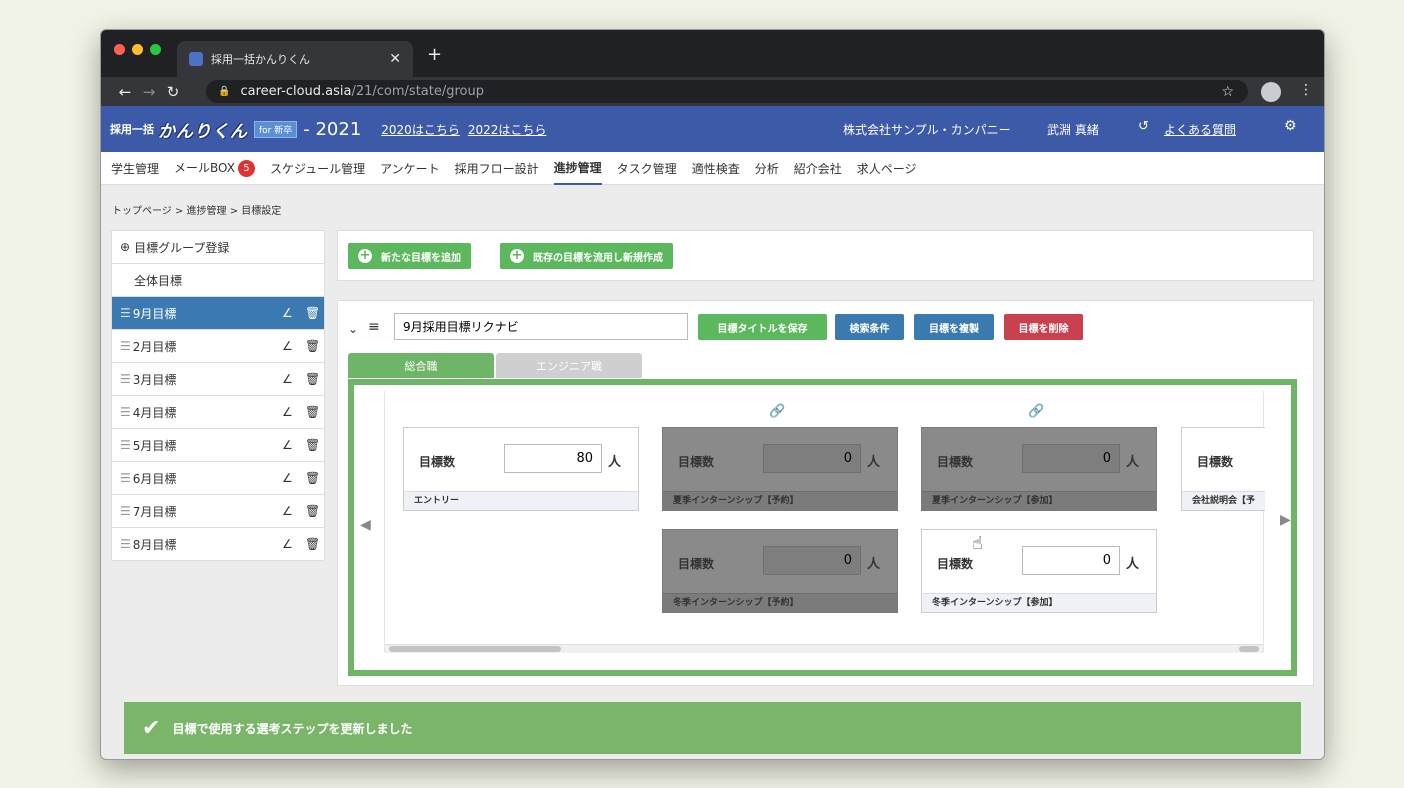  What do you see at coordinates (955, 564) in the screenshot?
I see `goal-count-label: 目標数` at bounding box center [955, 564].